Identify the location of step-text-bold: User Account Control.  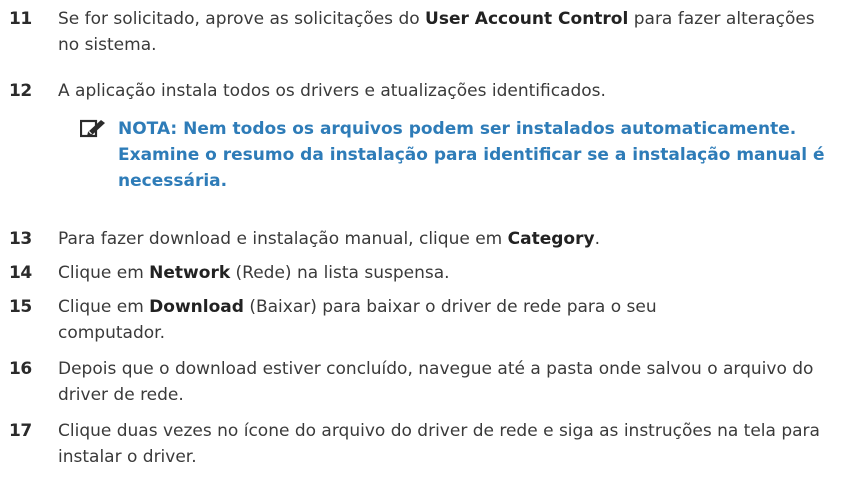
(527, 19).